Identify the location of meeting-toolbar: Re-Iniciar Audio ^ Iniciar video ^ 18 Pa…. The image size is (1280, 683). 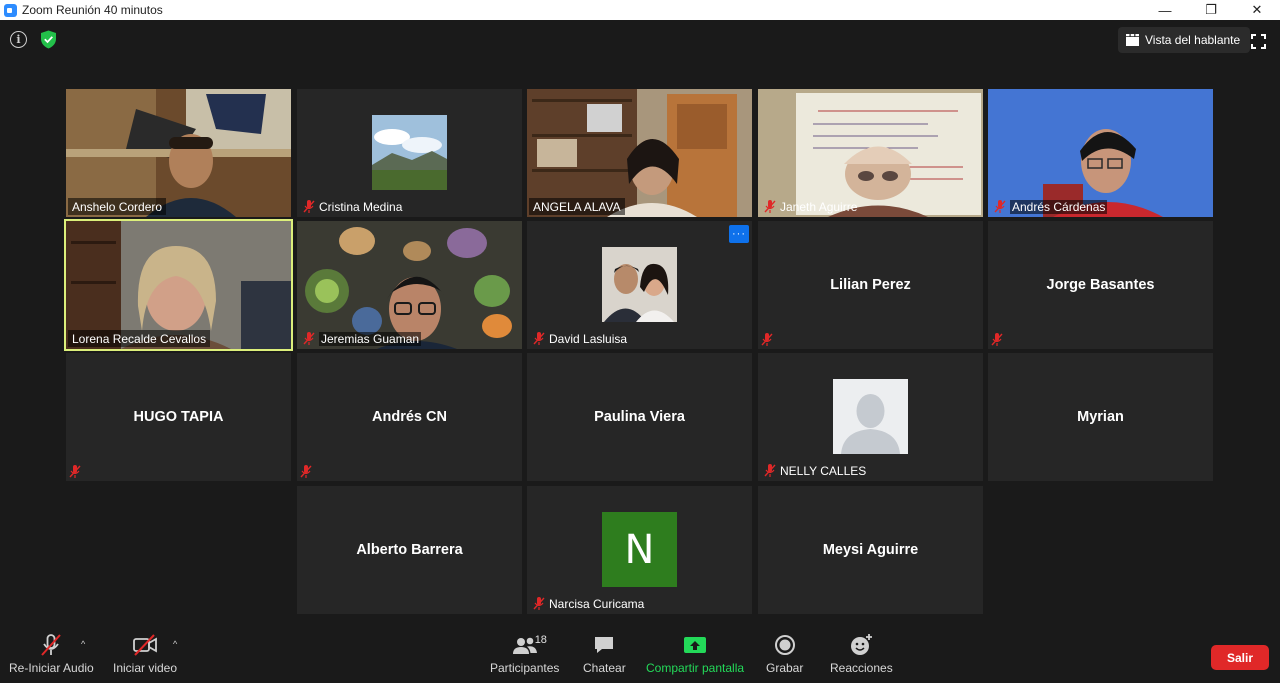
(640, 654).